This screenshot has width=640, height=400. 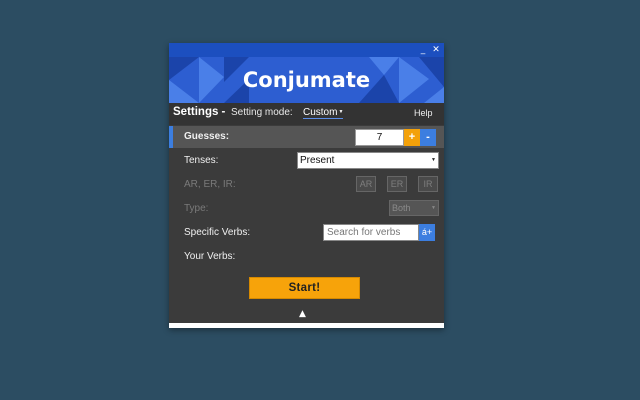 I want to click on verb-endings-label: AR, ER, IR:, so click(x=210, y=184).